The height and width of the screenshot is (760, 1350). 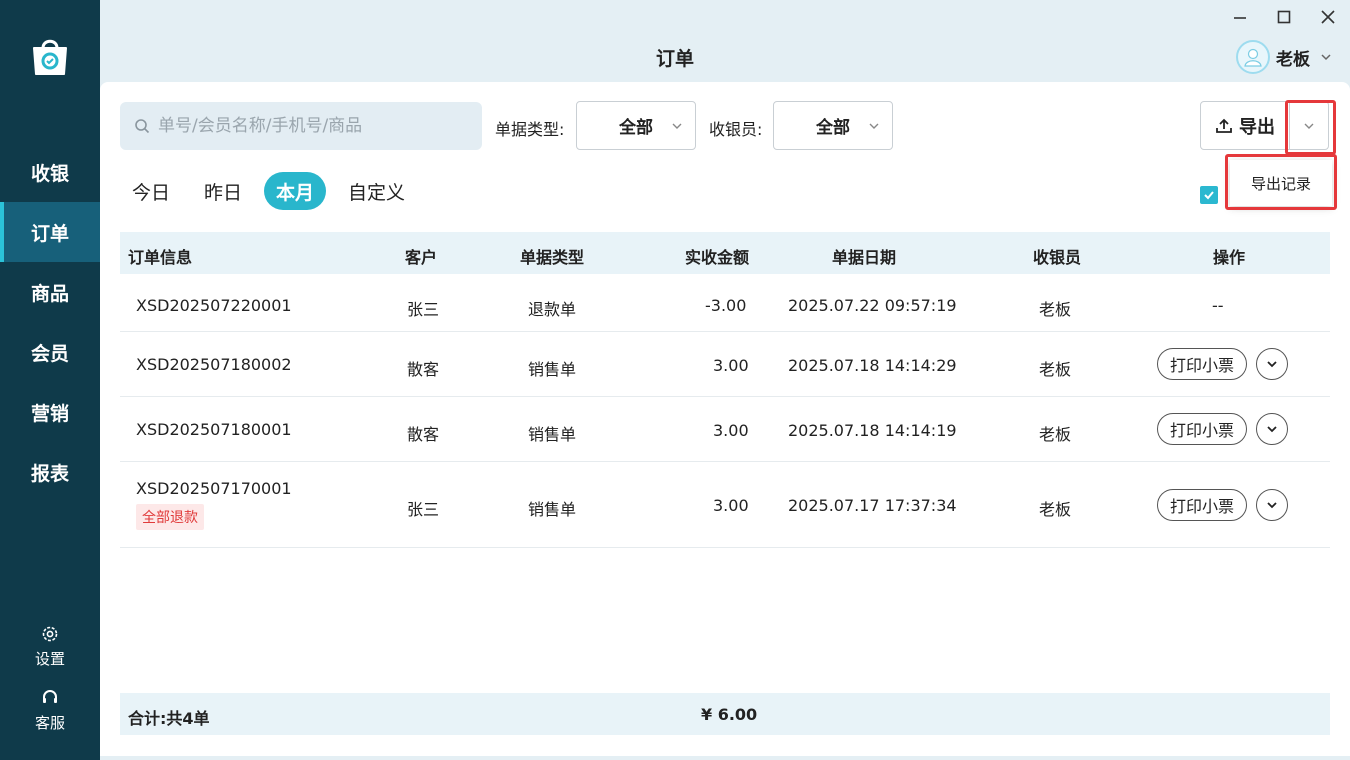 I want to click on close-button, so click(x=1328, y=17).